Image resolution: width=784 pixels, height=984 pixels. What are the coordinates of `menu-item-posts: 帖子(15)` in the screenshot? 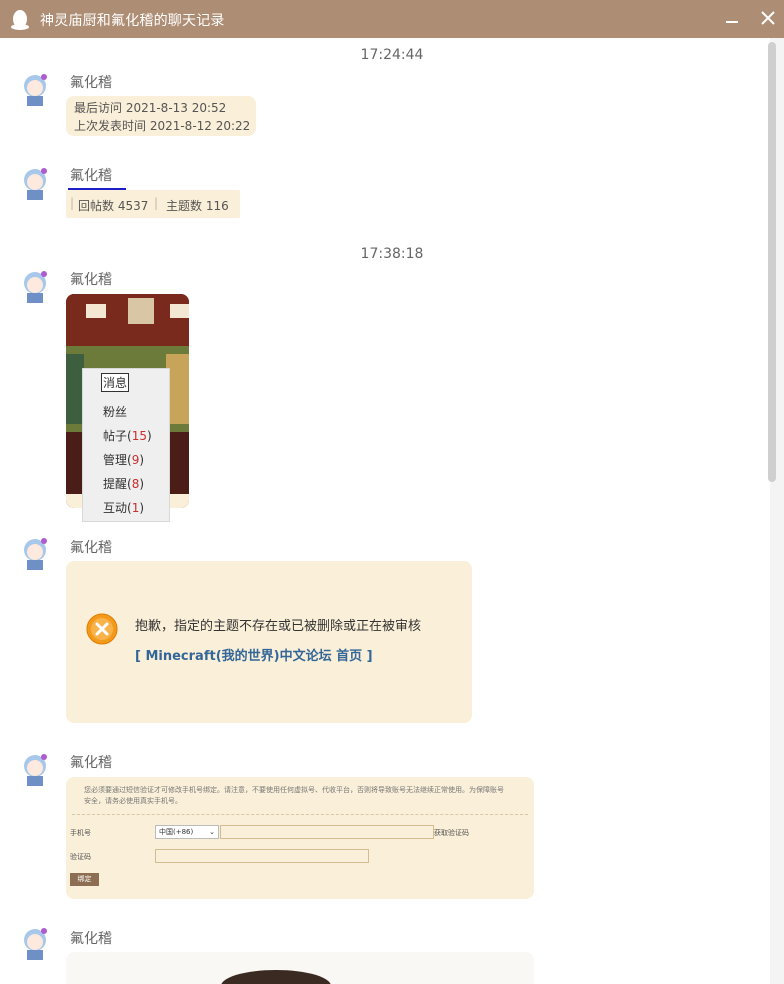 It's located at (127, 435).